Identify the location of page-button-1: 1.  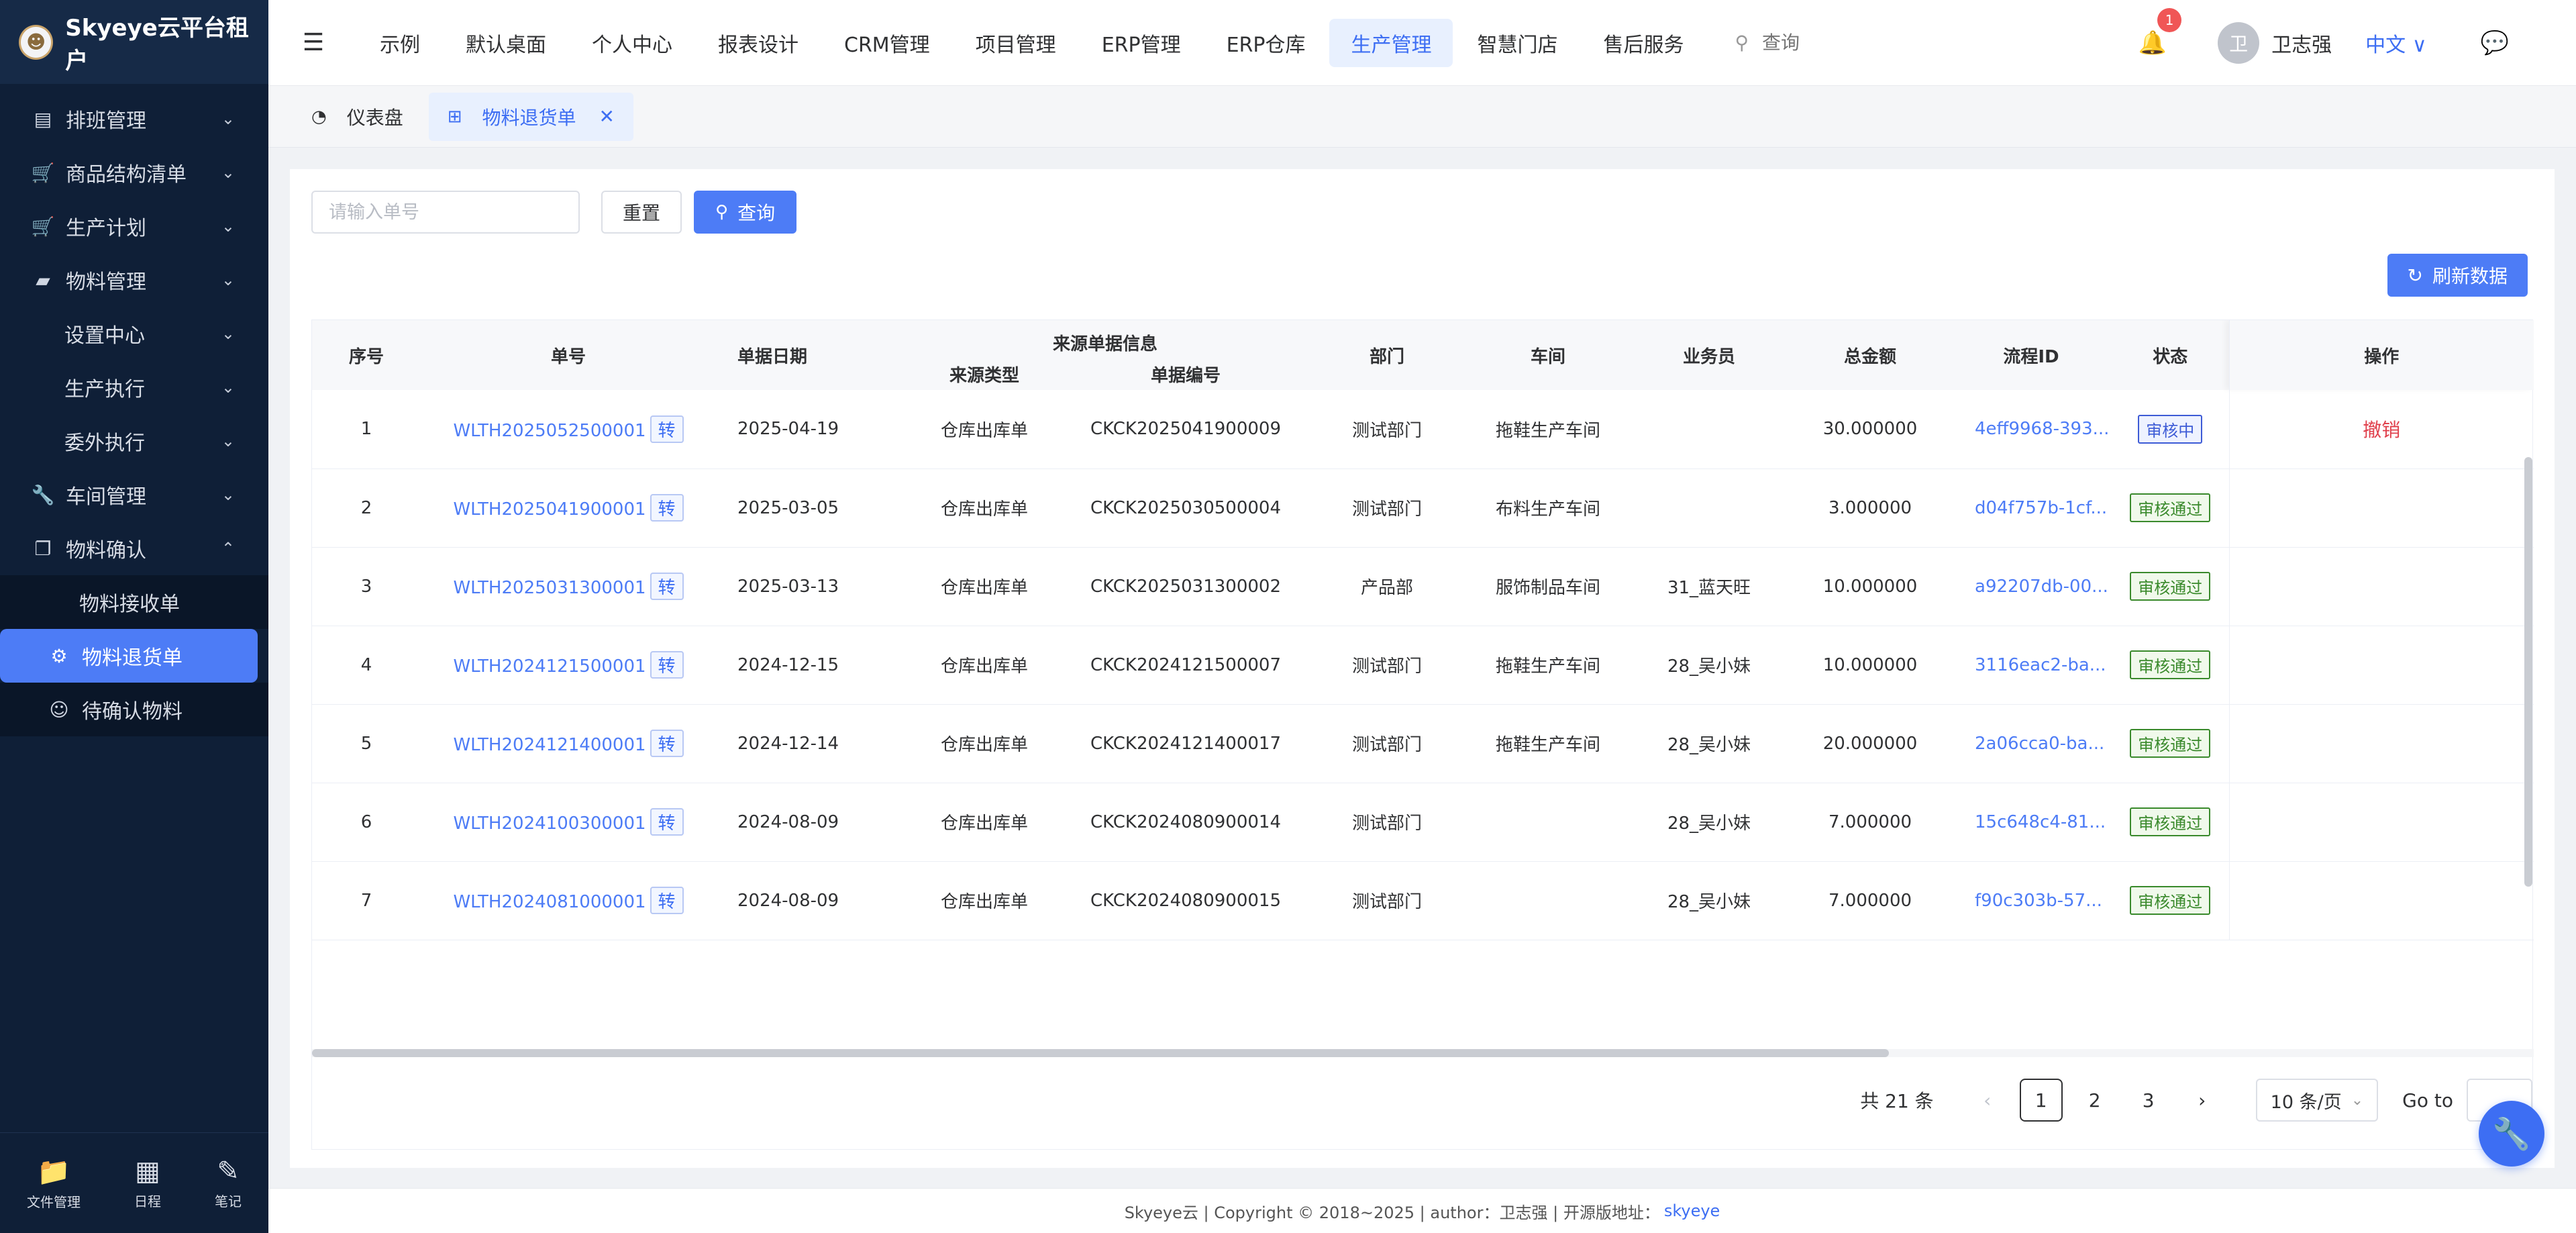
(2041, 1100).